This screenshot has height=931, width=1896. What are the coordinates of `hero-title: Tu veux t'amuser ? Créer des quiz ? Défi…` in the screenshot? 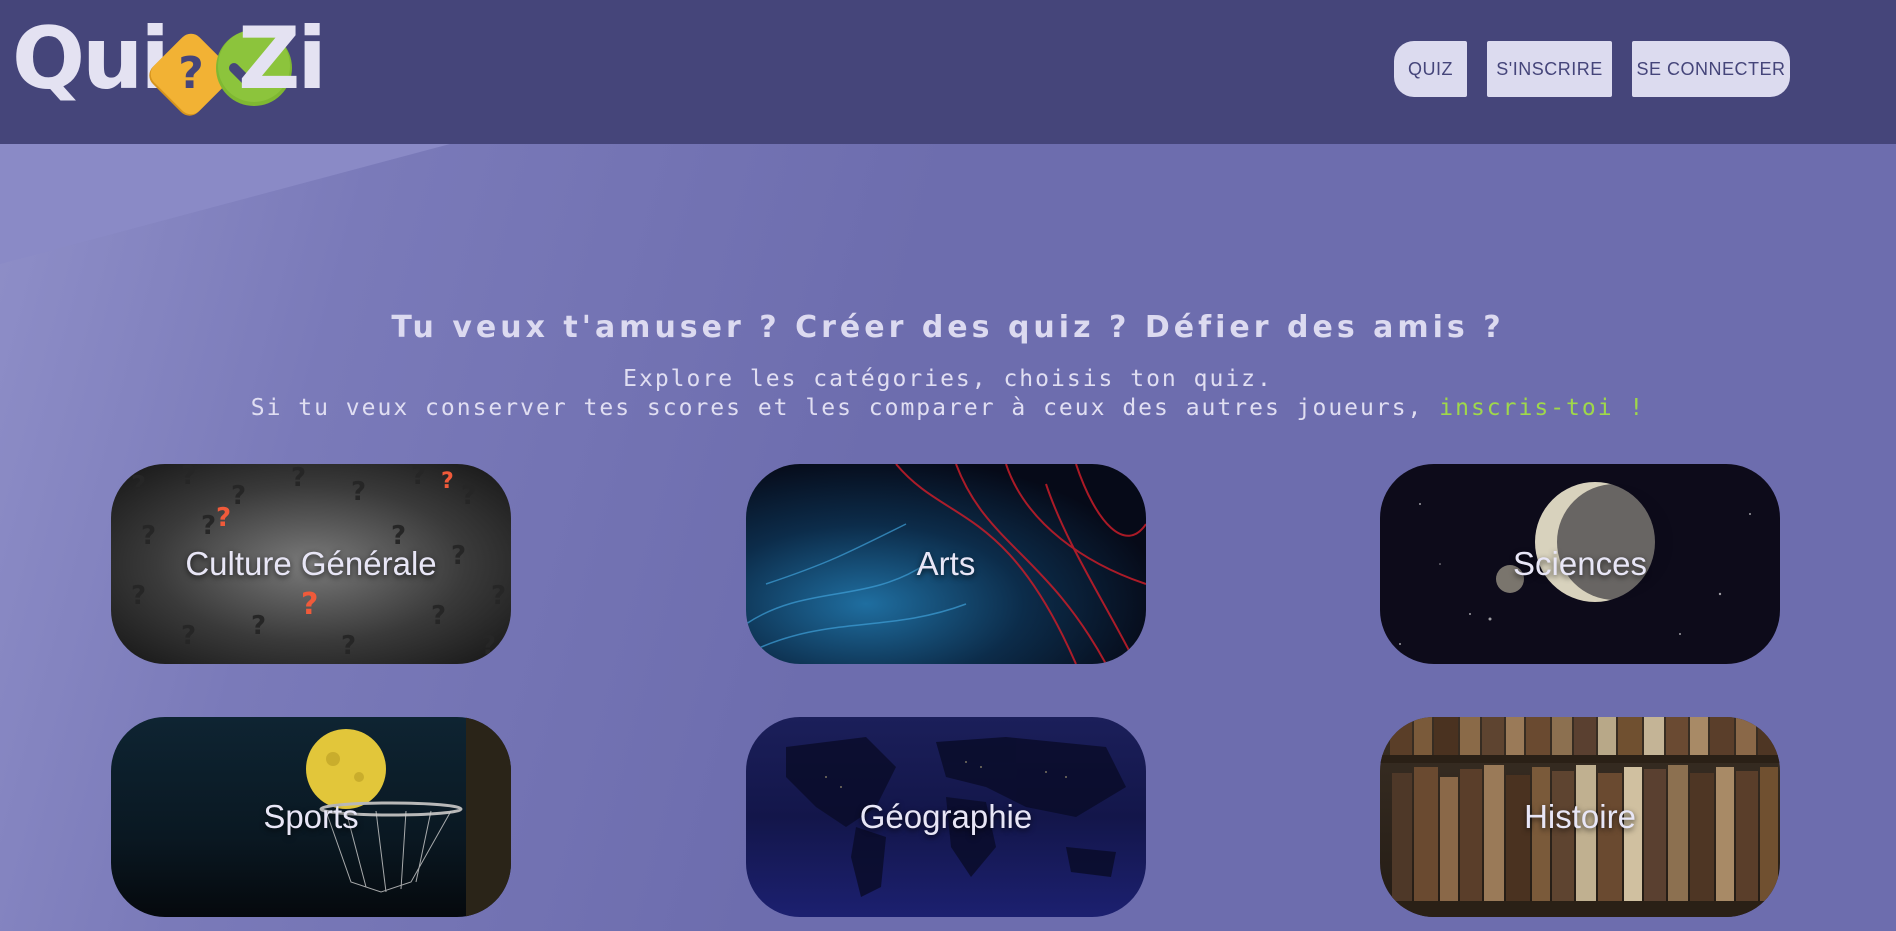 It's located at (948, 327).